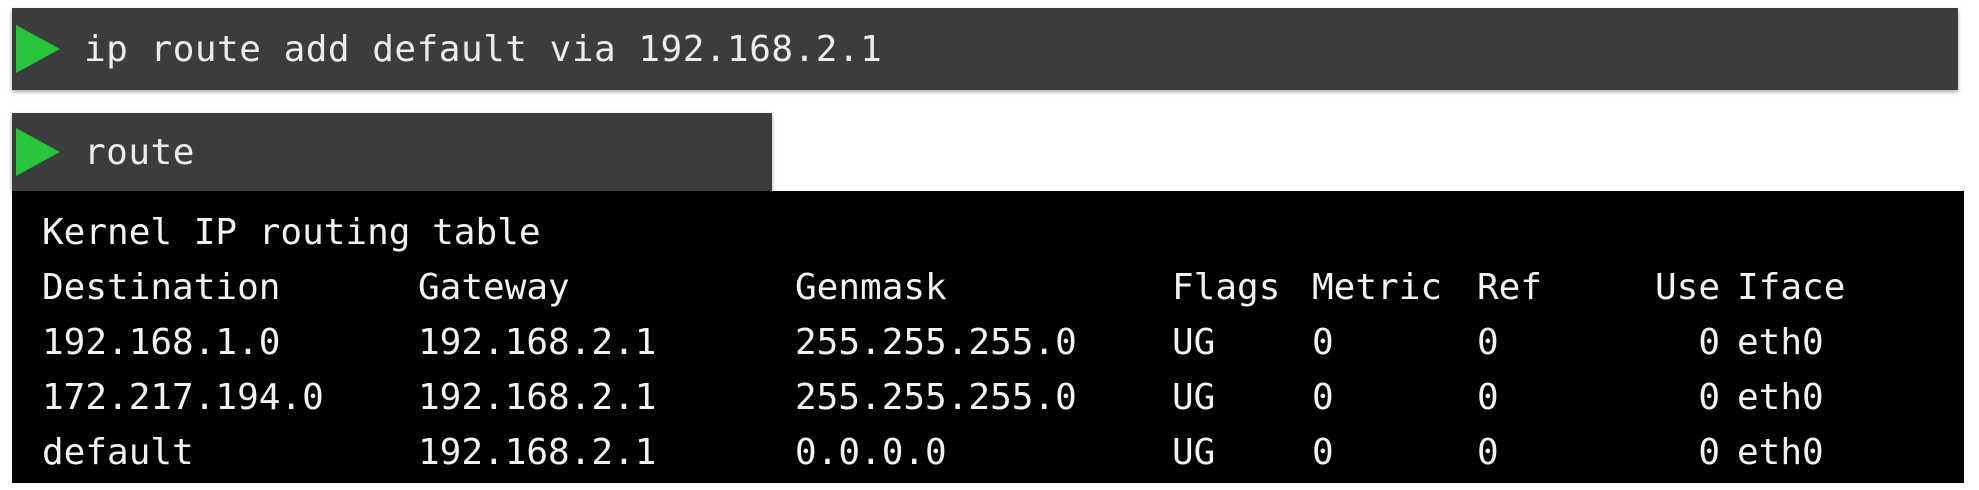 The width and height of the screenshot is (1979, 490). What do you see at coordinates (483, 49) in the screenshot?
I see `command-text: ip route add default via 192.168.2.1` at bounding box center [483, 49].